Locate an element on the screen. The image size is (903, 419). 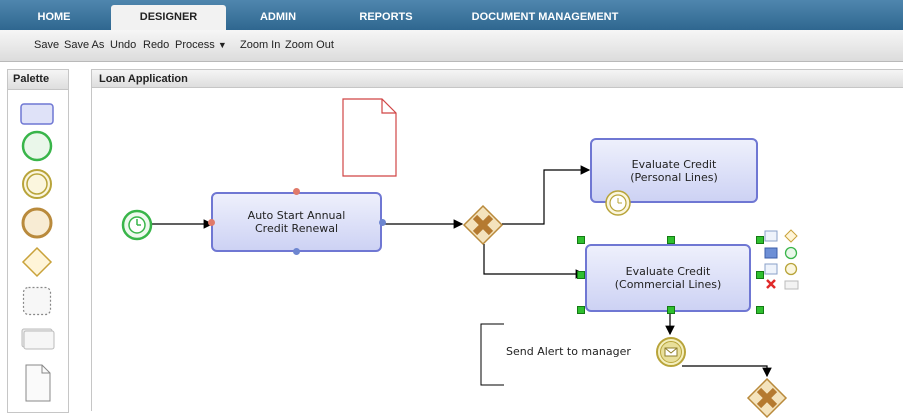
task-auto-start-credit-renewal: Auto Start Annual Credit Renewal is located at coordinates (296, 222).